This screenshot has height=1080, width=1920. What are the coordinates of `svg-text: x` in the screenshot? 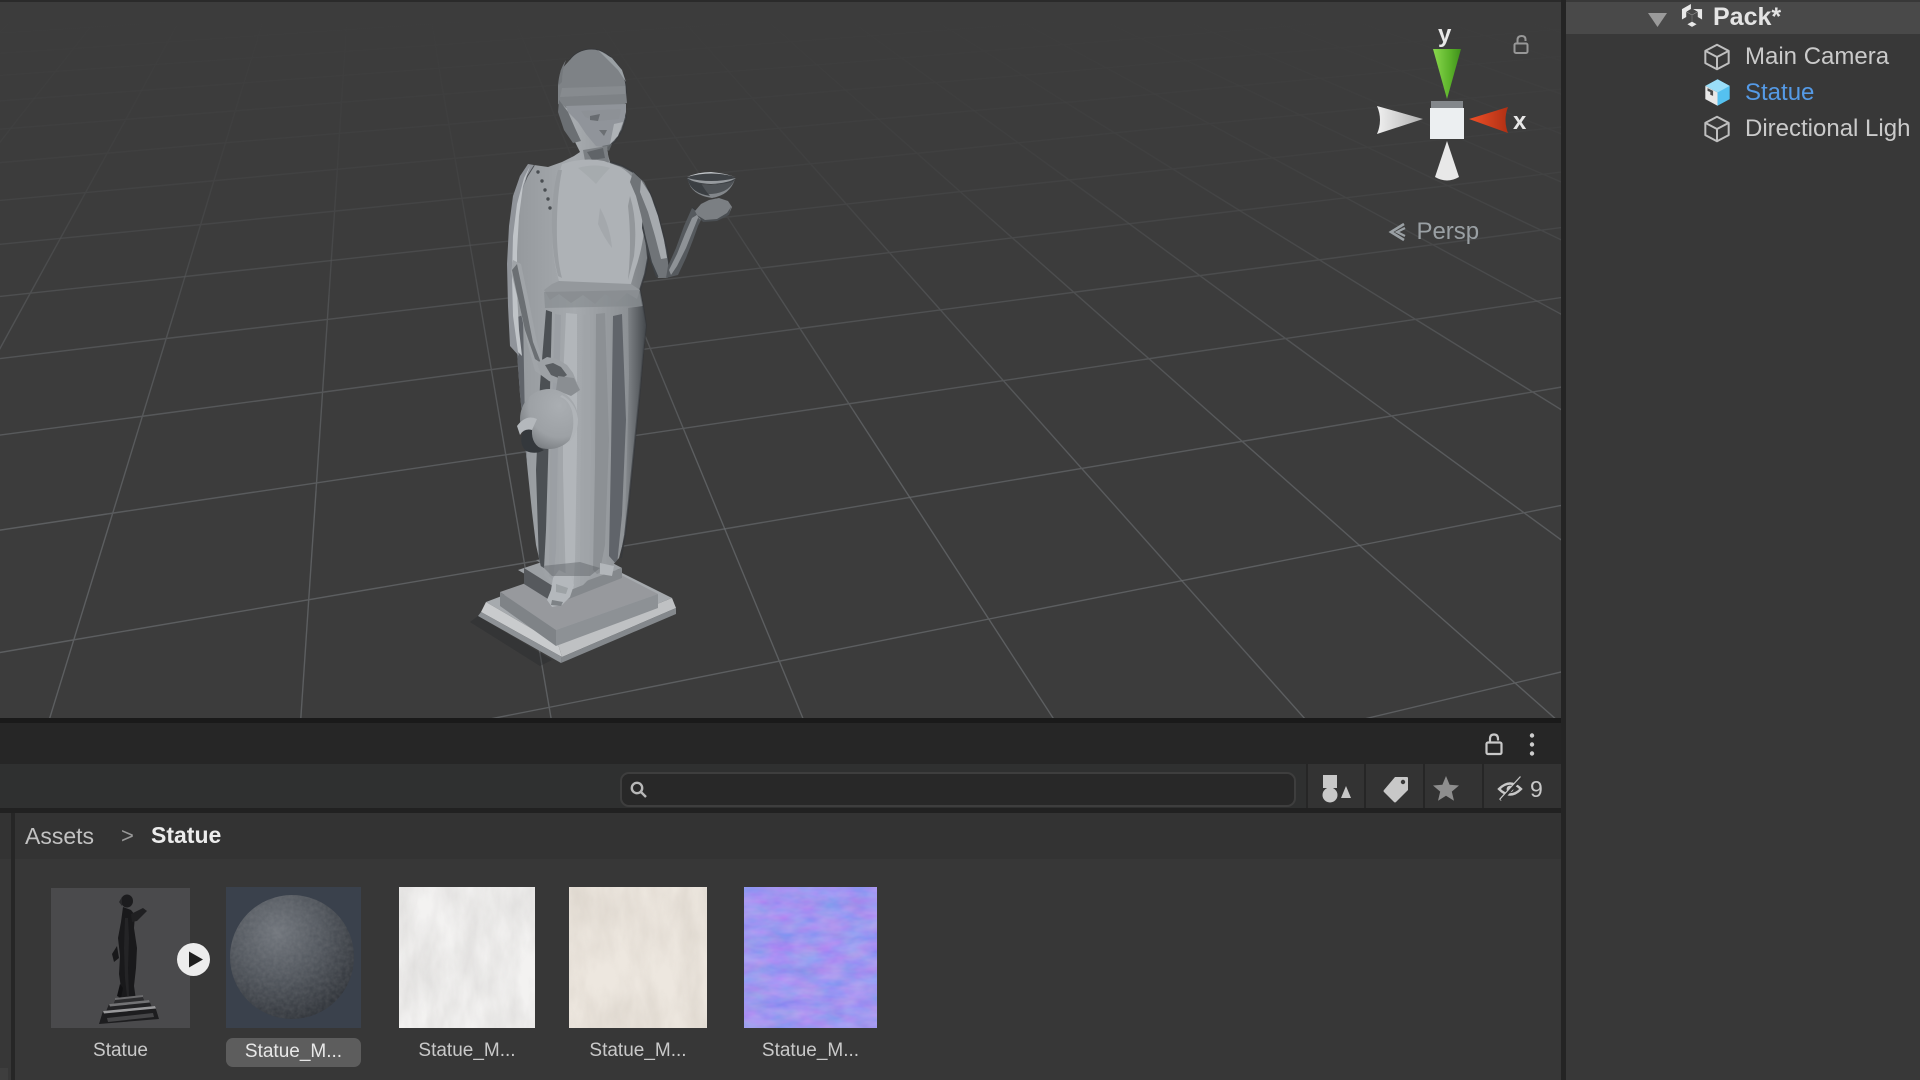 It's located at (1520, 121).